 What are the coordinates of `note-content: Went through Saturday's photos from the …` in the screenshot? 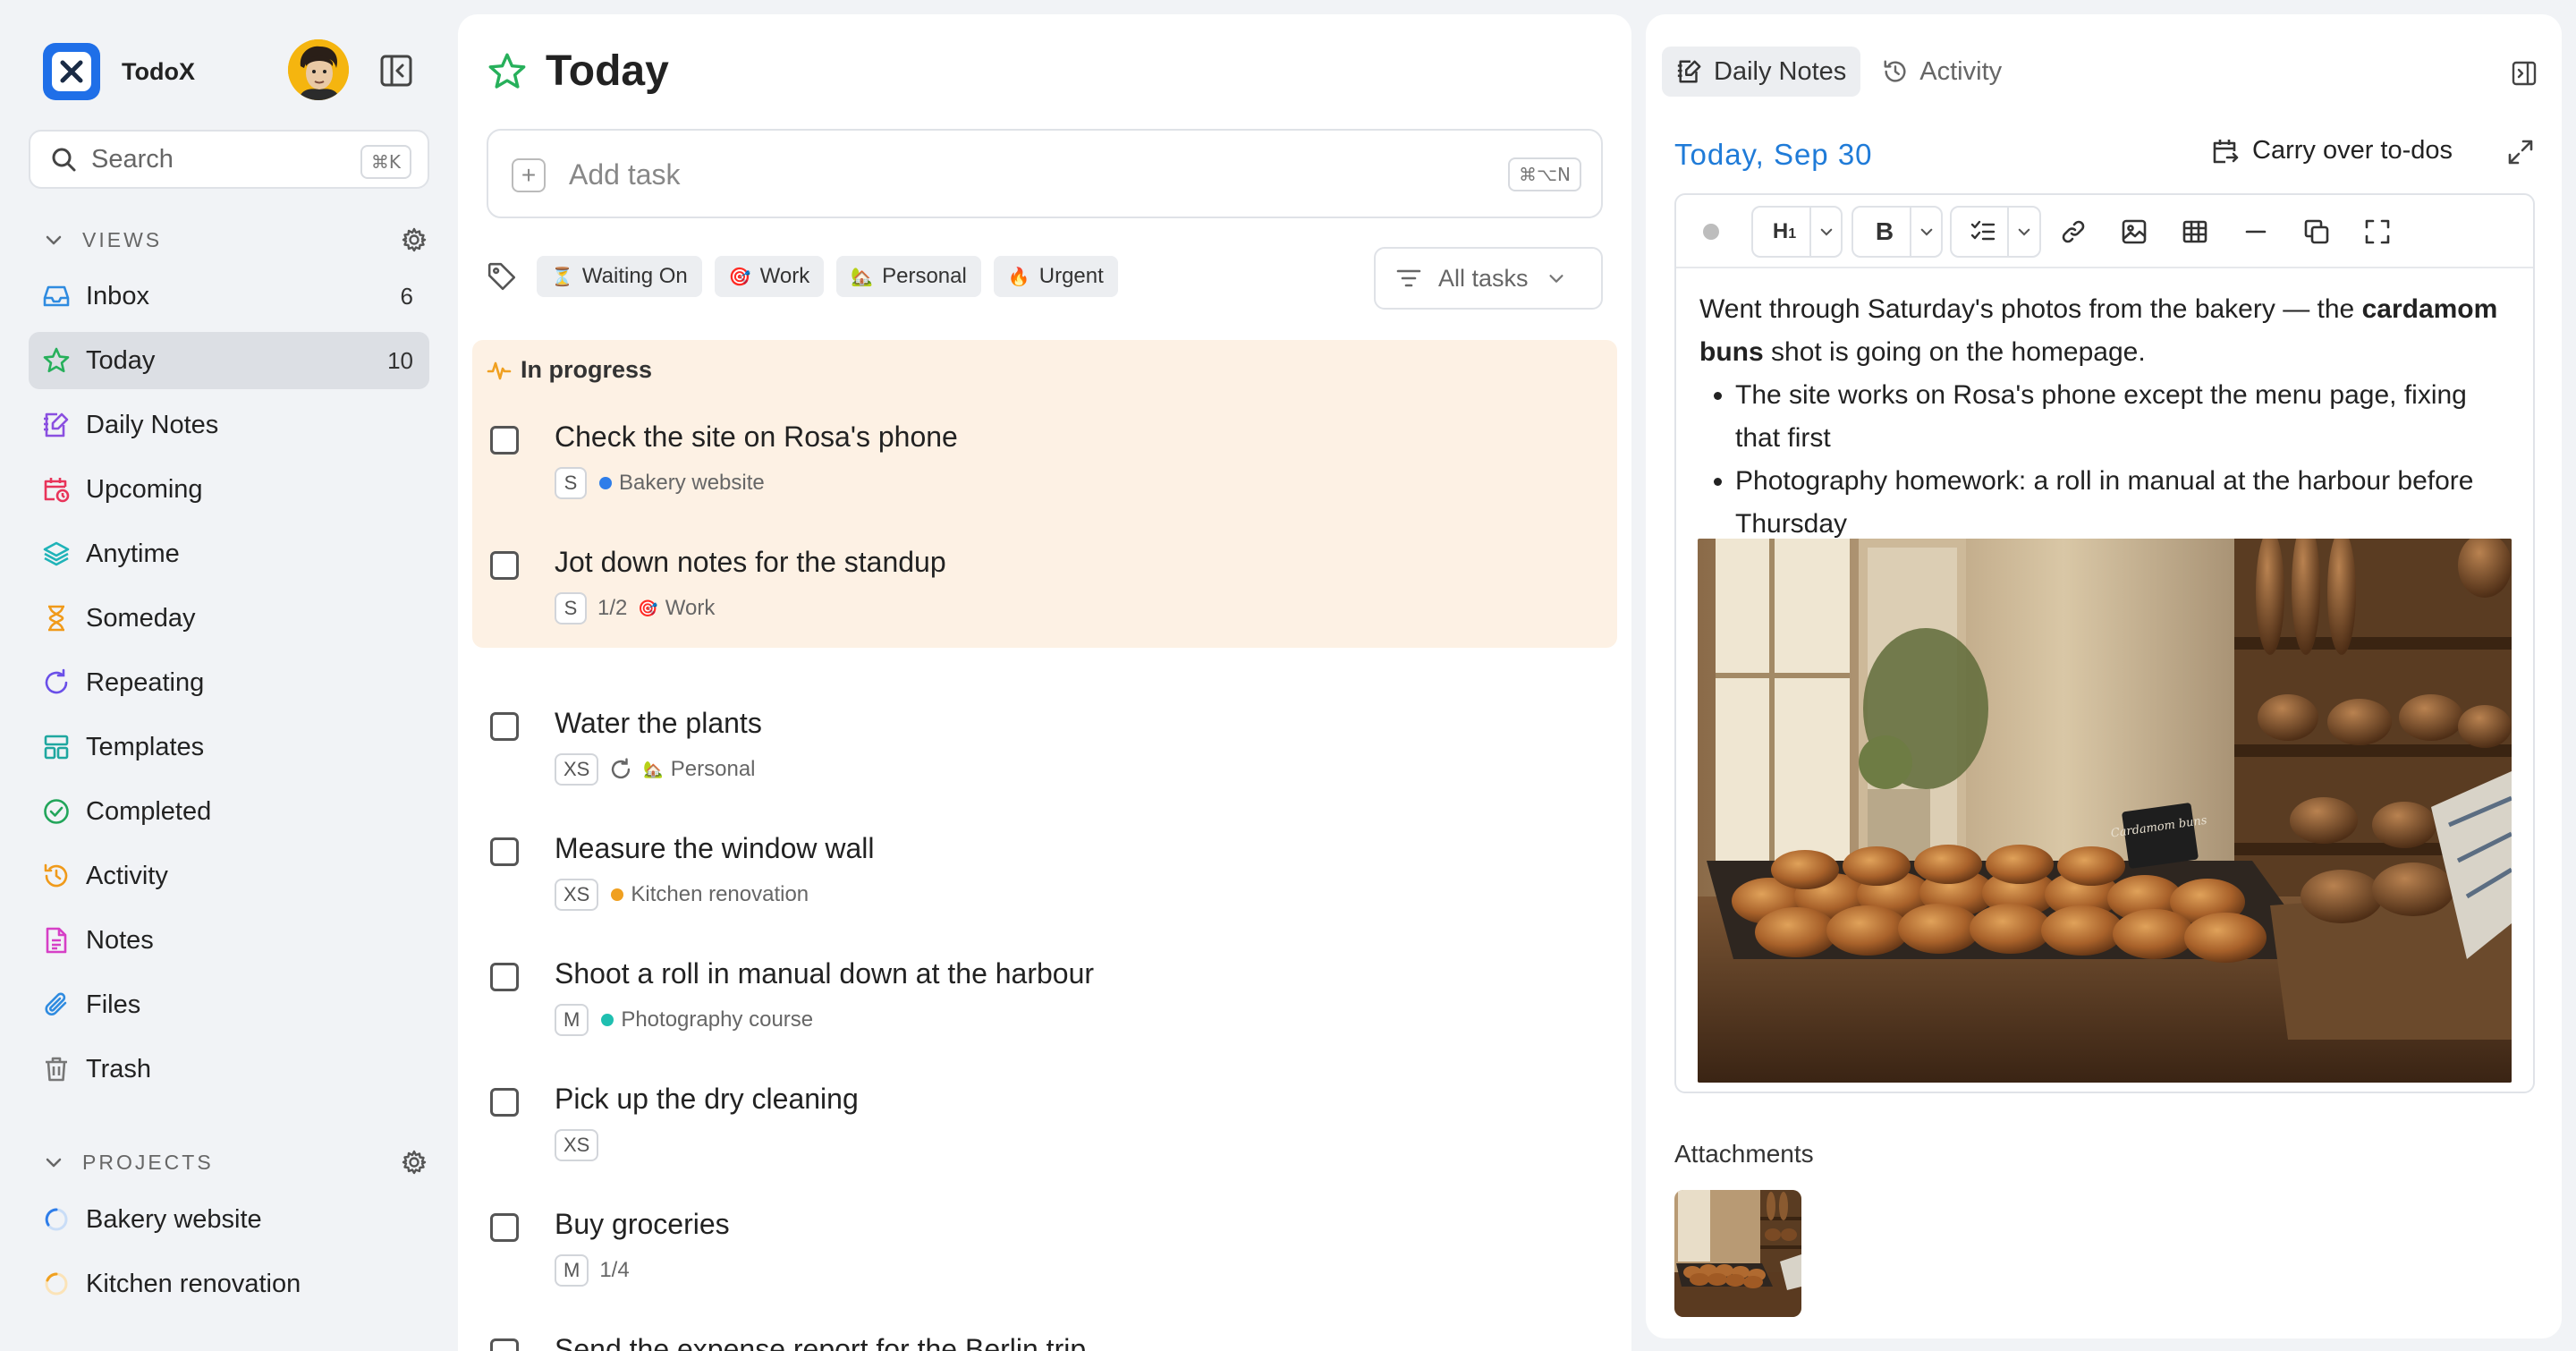 It's located at (2101, 417).